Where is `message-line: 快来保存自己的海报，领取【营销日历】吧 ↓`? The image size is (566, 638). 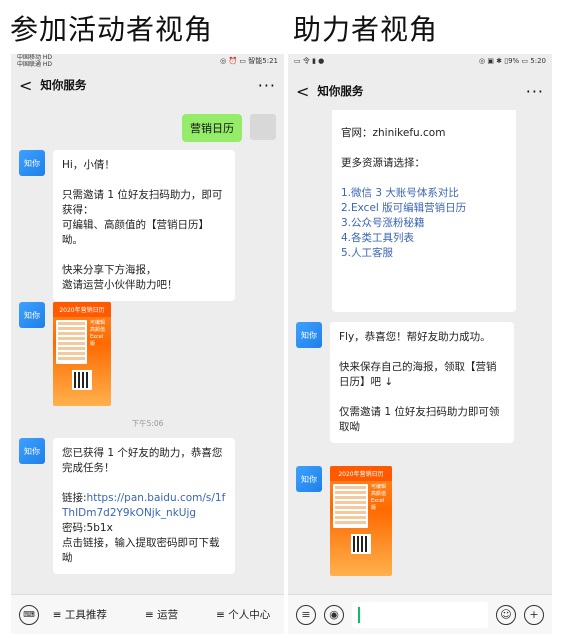 message-line: 快来保存自己的海报，领取【营销日历】吧 ↓ is located at coordinates (418, 374).